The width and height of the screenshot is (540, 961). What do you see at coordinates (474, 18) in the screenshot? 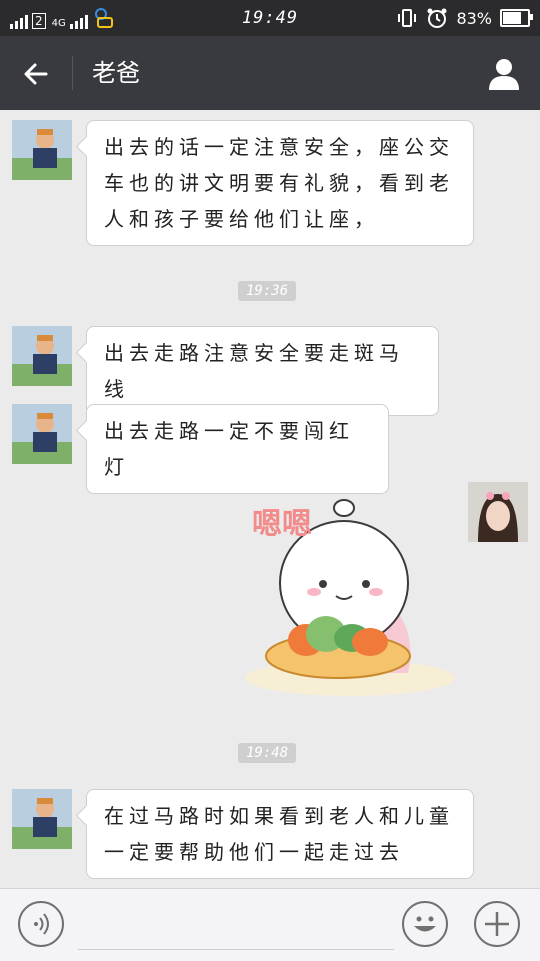
I see `battery-percentage: 83%` at bounding box center [474, 18].